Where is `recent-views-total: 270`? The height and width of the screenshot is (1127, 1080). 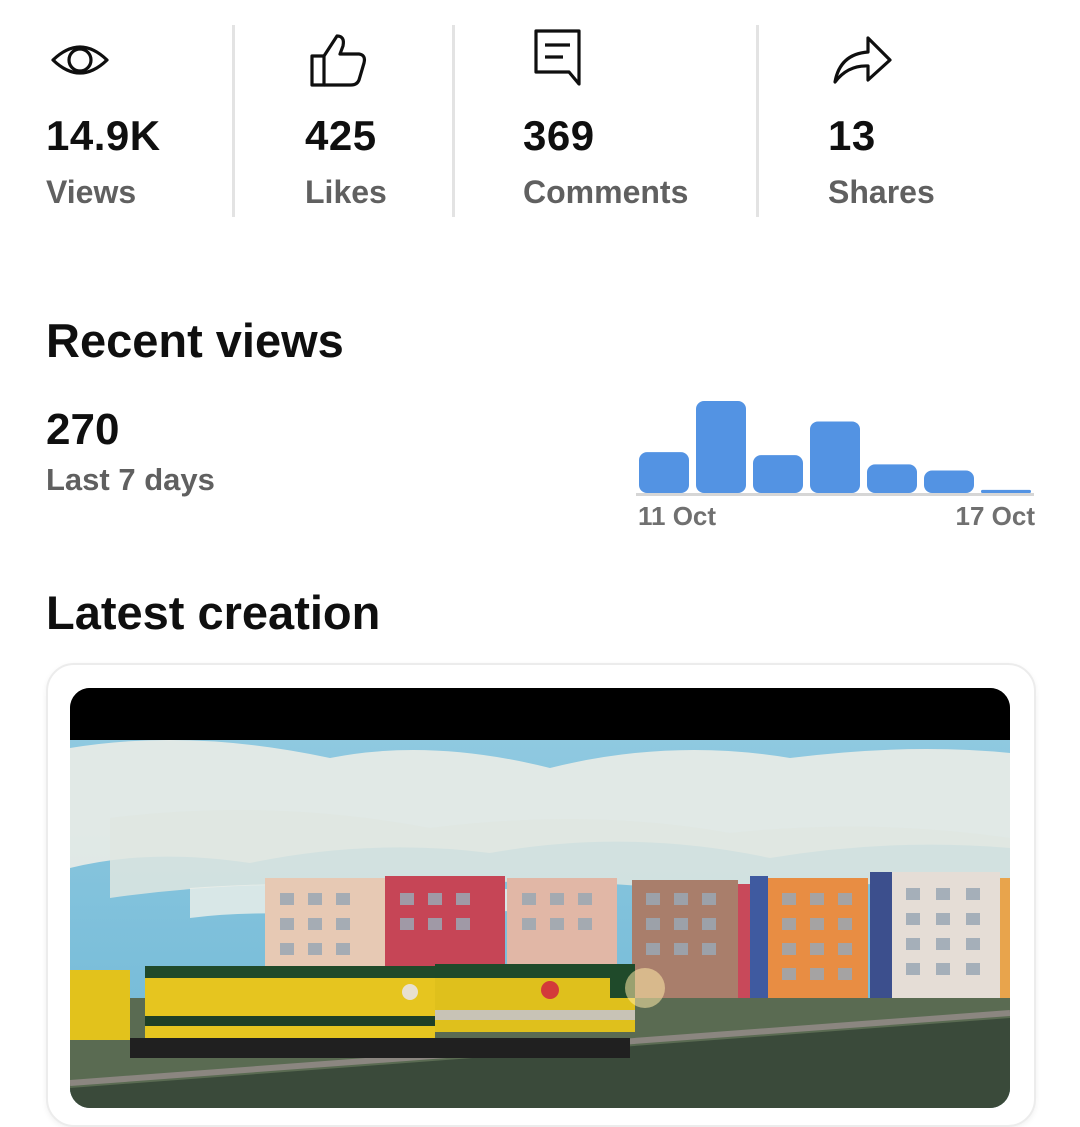
recent-views-total: 270 is located at coordinates (83, 429).